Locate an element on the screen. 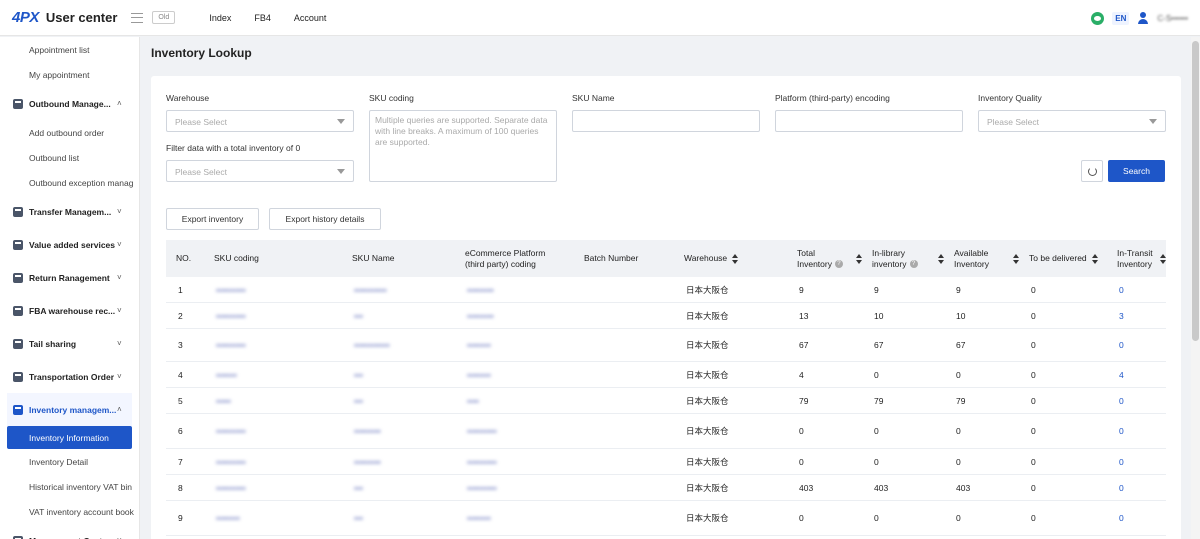  sidebar-group-label: Value added services is located at coordinates (72, 244).